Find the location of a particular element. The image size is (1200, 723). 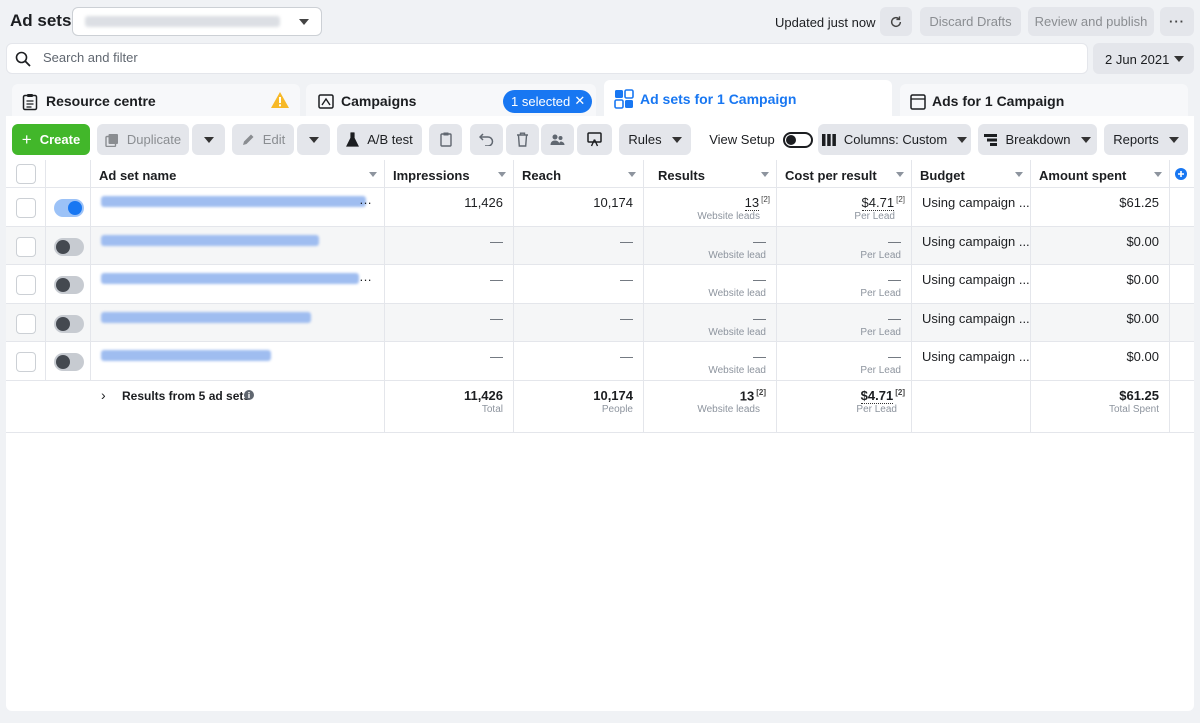

reach-value: — is located at coordinates (626, 280).